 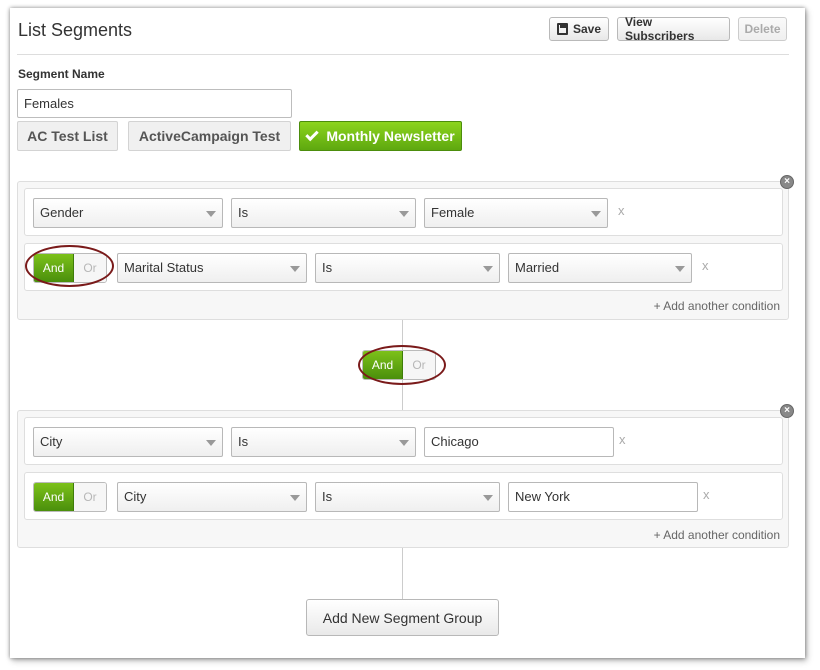 I want to click on value-select-value: Married, so click(x=537, y=267).